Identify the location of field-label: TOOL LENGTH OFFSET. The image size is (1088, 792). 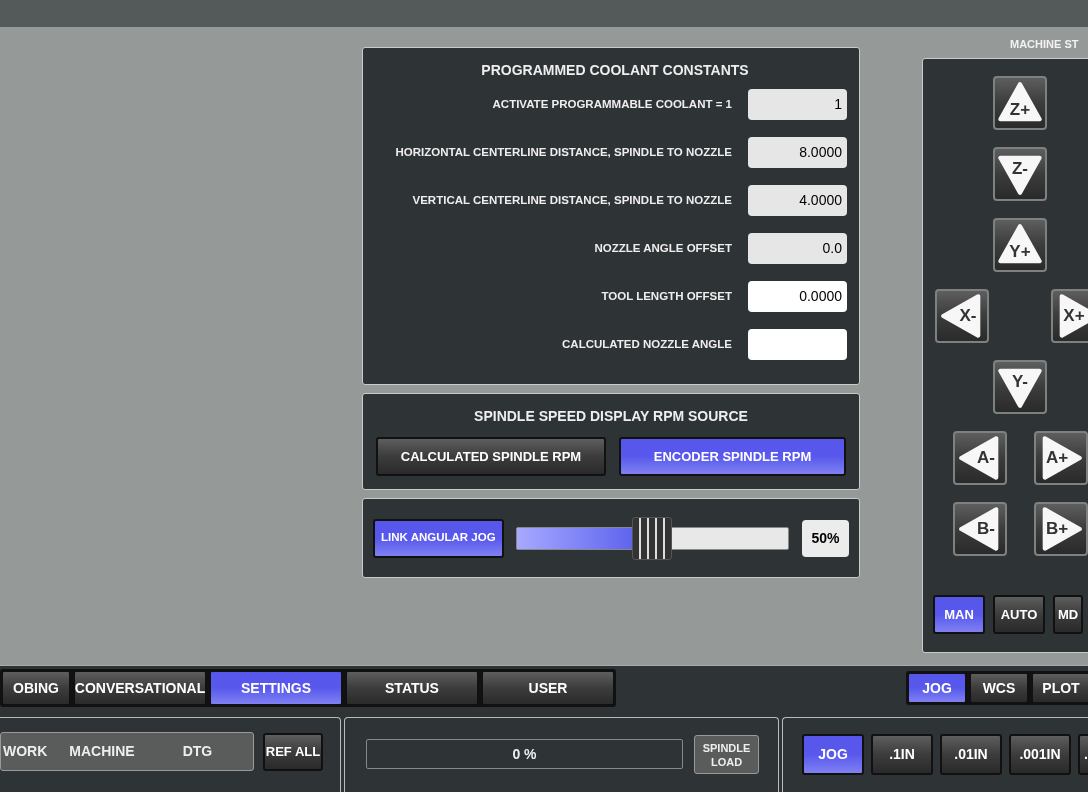
(666, 296).